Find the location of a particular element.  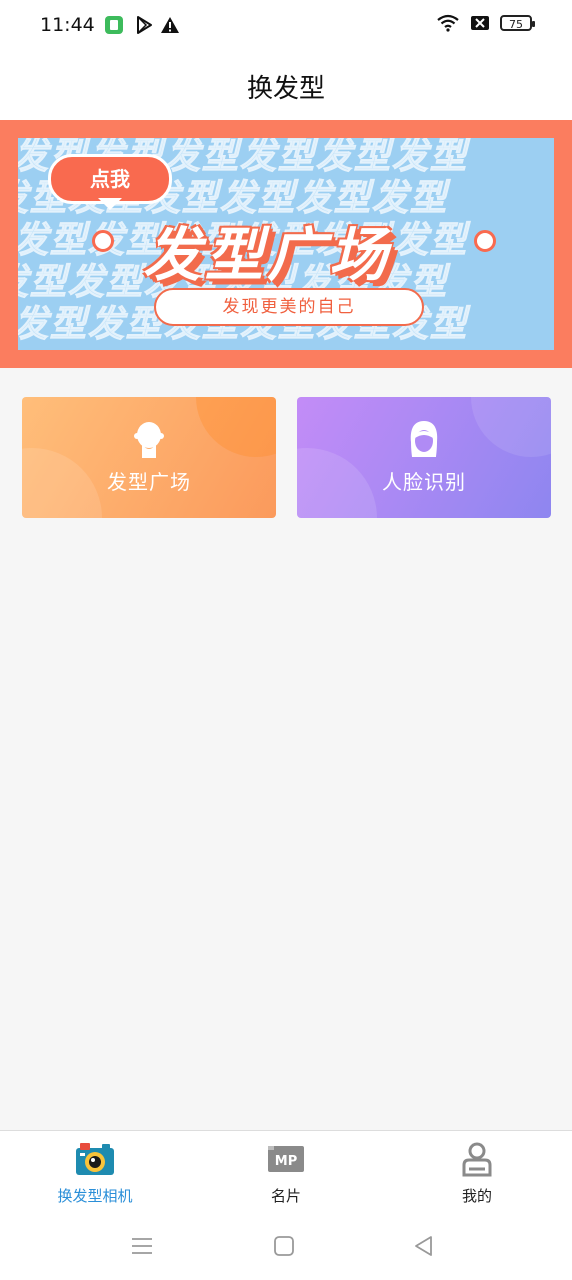

nav-label-hairstyle-camera: 换发型相机 is located at coordinates (95, 1196).